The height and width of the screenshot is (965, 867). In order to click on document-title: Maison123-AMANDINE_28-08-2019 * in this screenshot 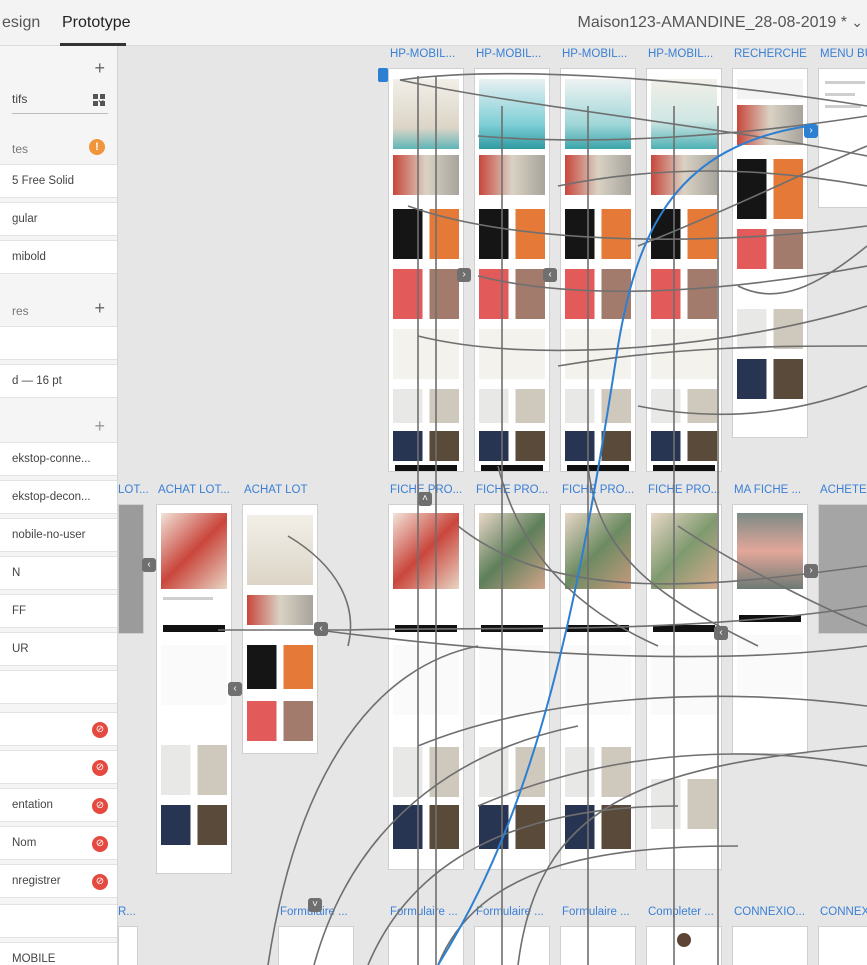, I will do `click(712, 23)`.